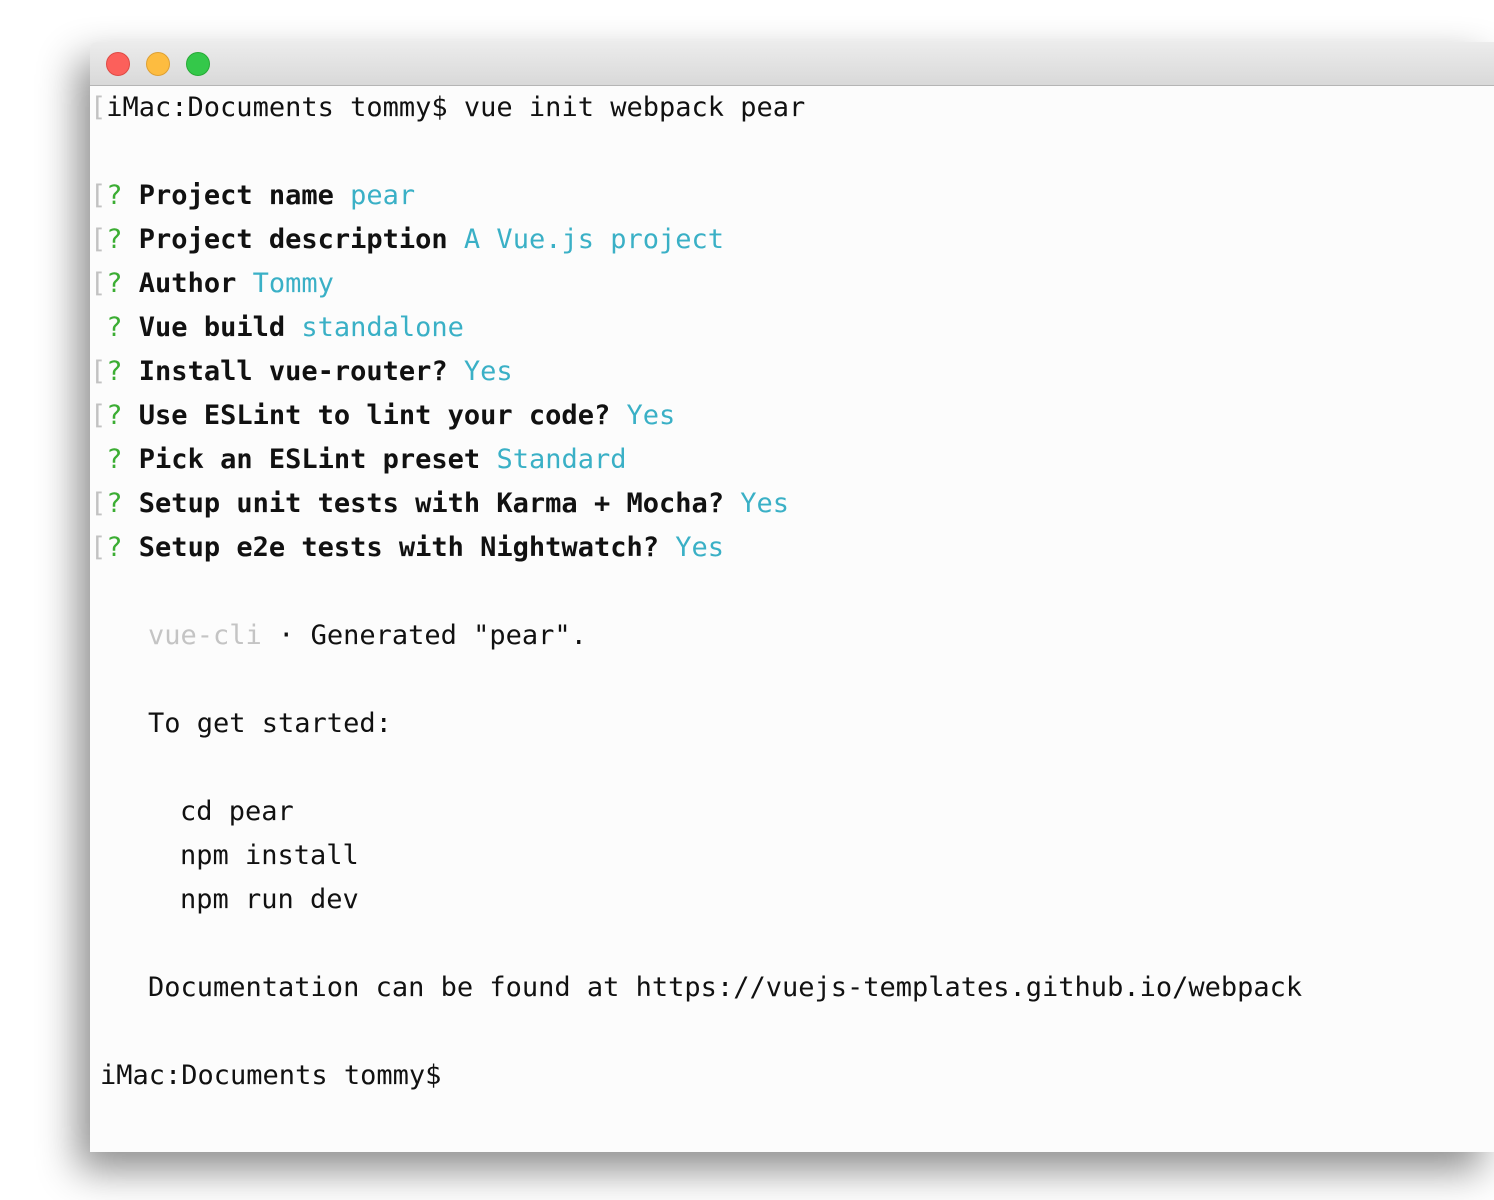 This screenshot has height=1200, width=1494. What do you see at coordinates (431, 503) in the screenshot?
I see `question-label: Setup unit tests with Karma + Mocha?` at bounding box center [431, 503].